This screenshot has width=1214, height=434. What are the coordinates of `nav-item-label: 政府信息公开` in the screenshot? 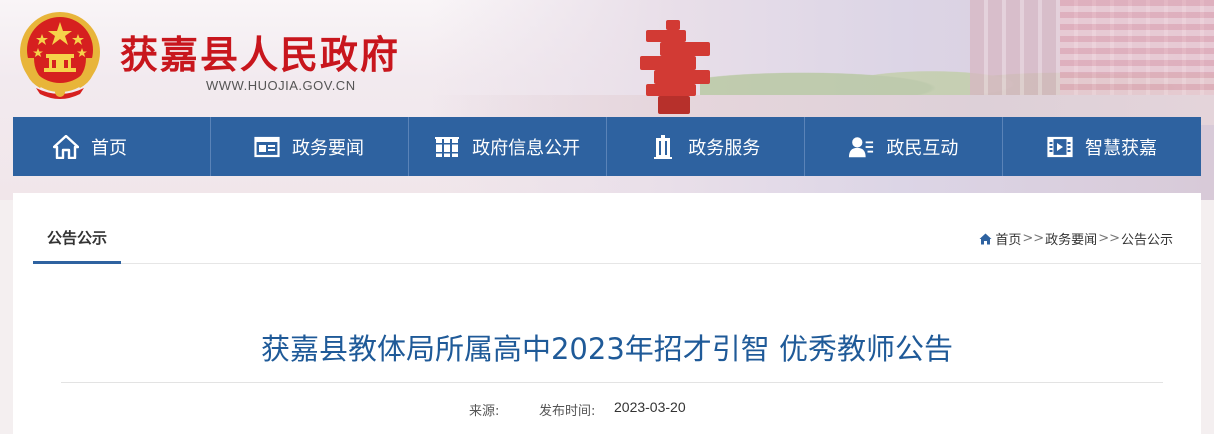 It's located at (526, 148).